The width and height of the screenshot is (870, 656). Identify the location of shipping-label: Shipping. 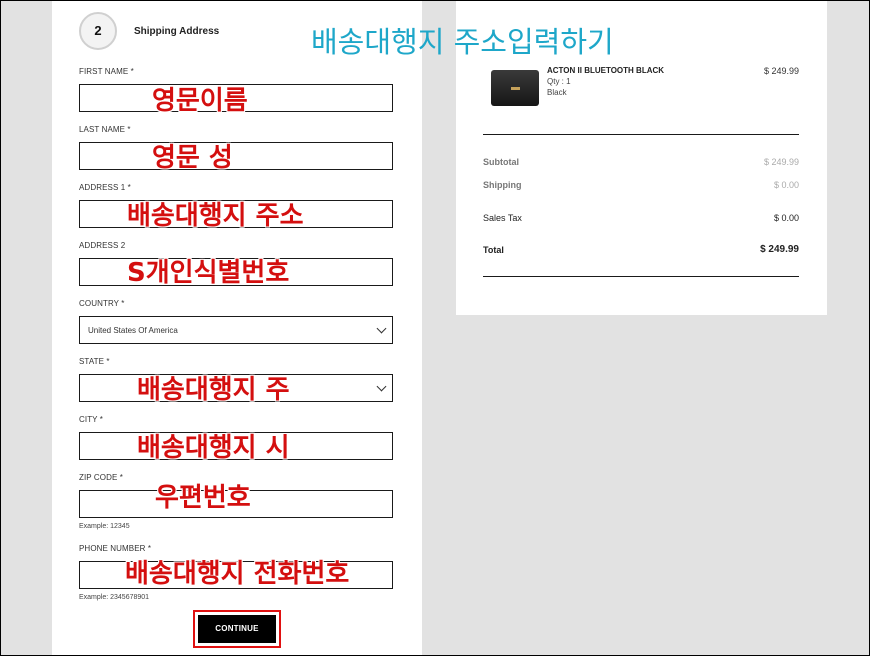
(502, 185).